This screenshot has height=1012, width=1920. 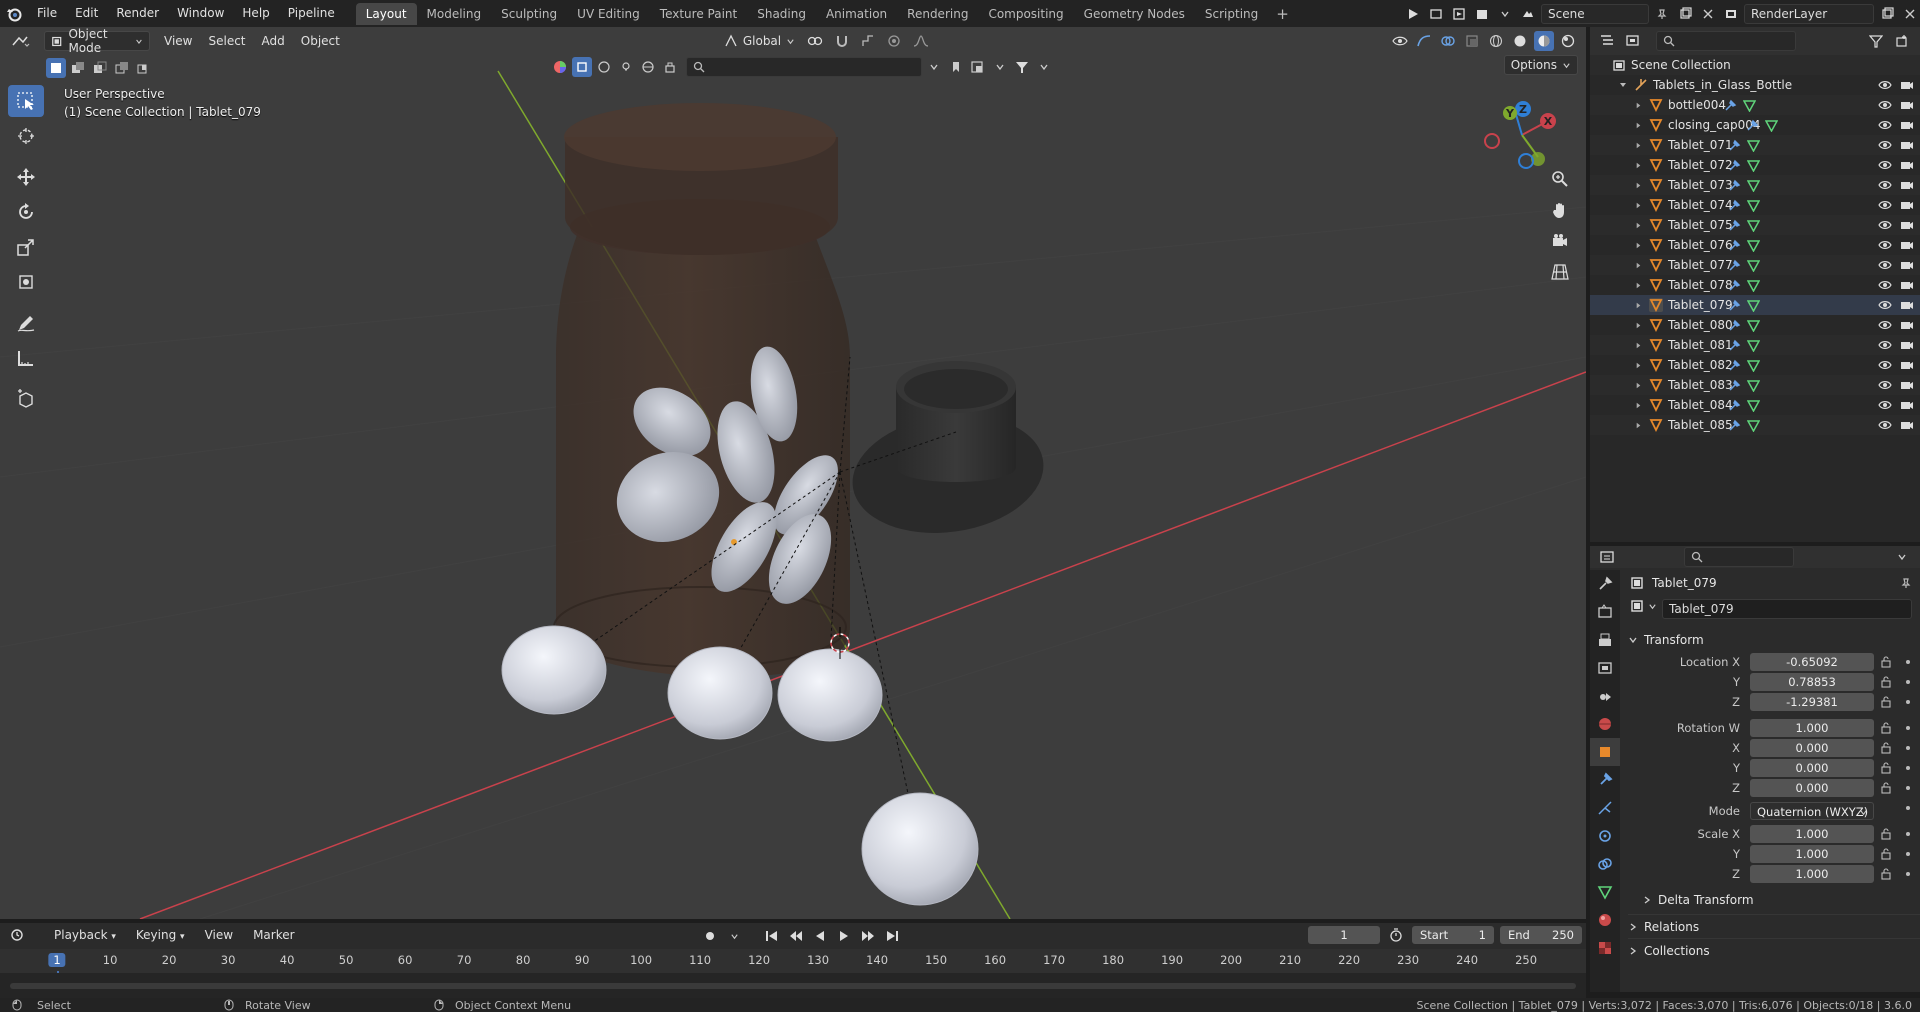 What do you see at coordinates (1282, 14) in the screenshot?
I see `add-workspace-button: +` at bounding box center [1282, 14].